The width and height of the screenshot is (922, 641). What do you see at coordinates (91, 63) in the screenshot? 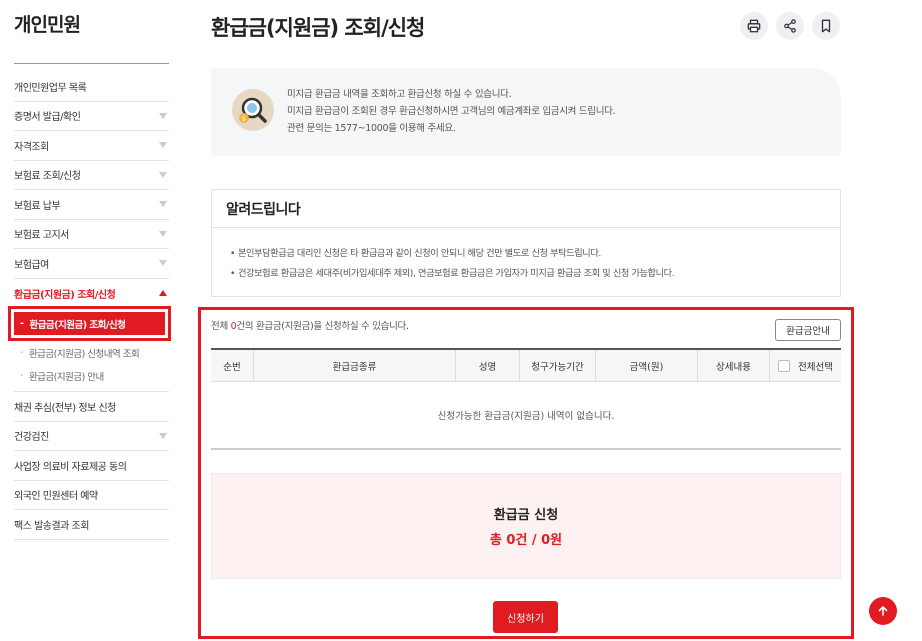
I see `sidebar-divider` at bounding box center [91, 63].